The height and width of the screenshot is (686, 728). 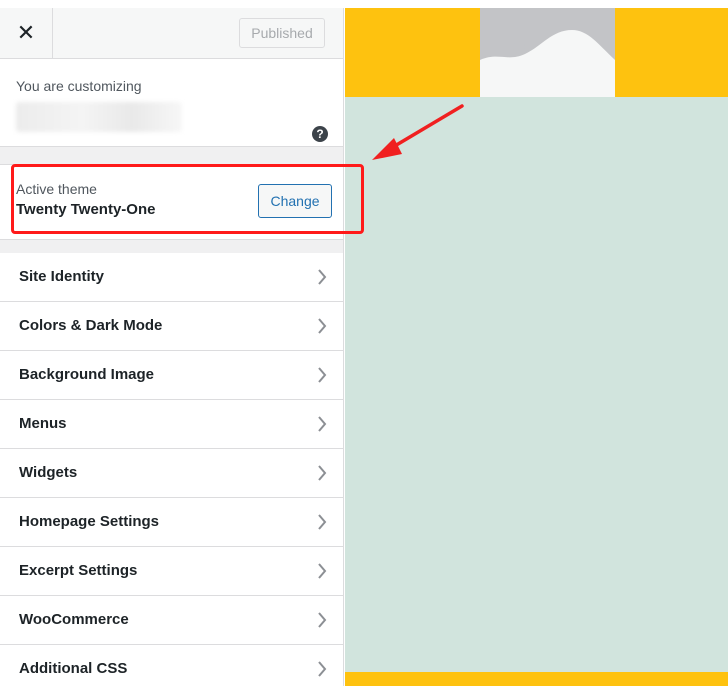 What do you see at coordinates (87, 374) in the screenshot?
I see `menu-item-label: Background Image` at bounding box center [87, 374].